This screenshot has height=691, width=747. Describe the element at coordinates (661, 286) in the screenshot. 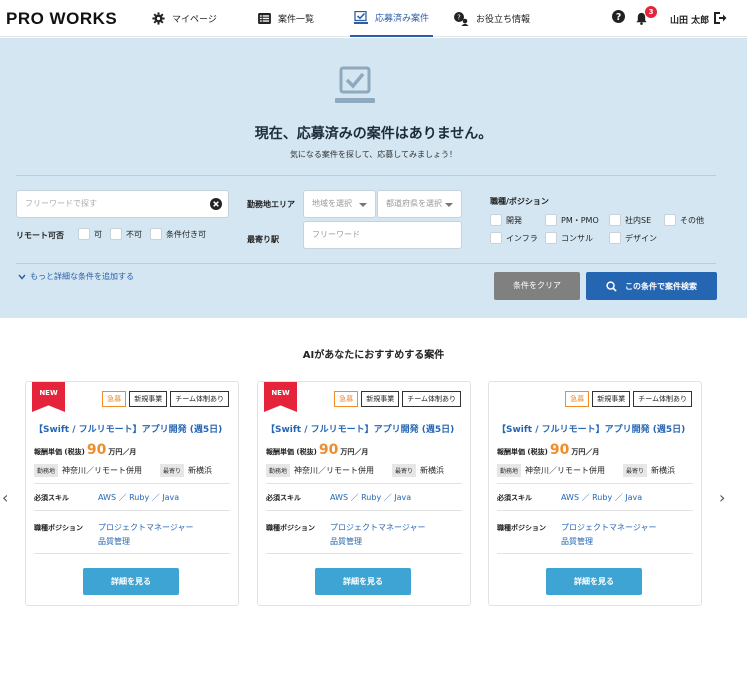

I see `search-jobs-label: この条件で案件検索` at that location.